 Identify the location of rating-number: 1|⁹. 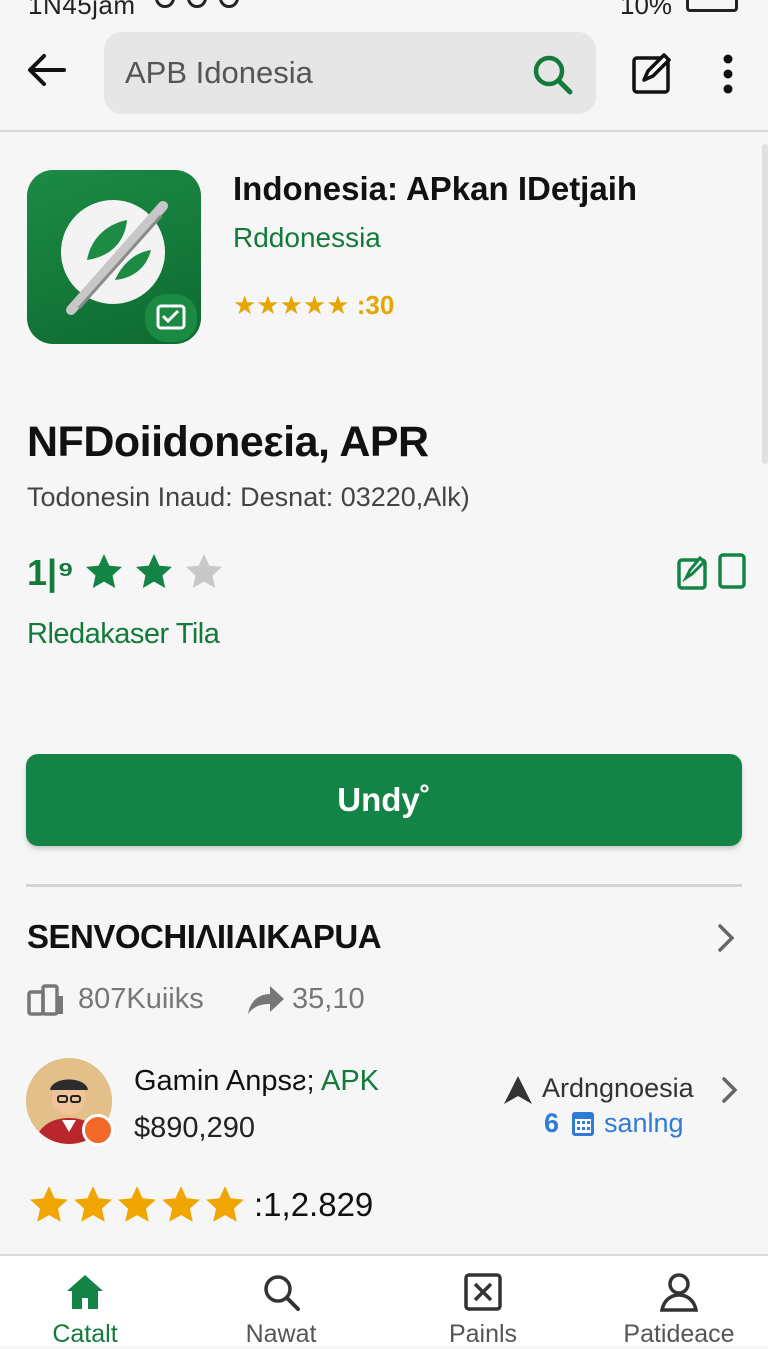
(51, 572).